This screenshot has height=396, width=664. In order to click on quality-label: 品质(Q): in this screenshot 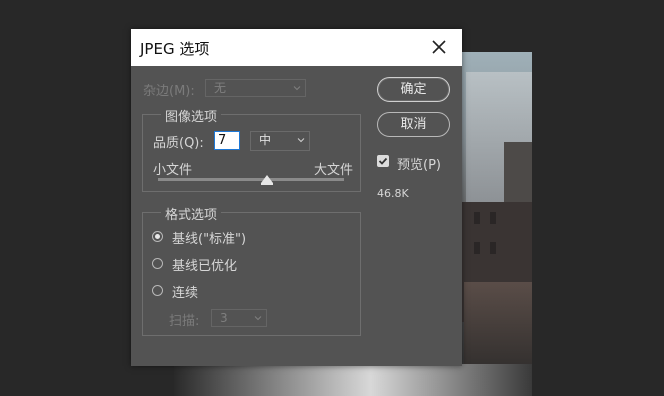, I will do `click(178, 143)`.